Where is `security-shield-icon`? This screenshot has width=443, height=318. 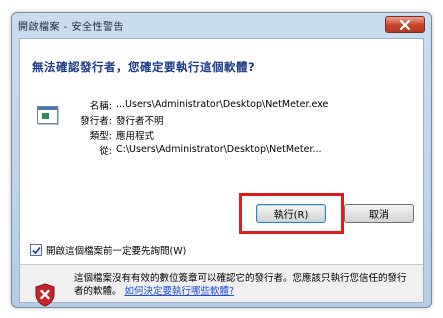 security-shield-icon is located at coordinates (45, 295).